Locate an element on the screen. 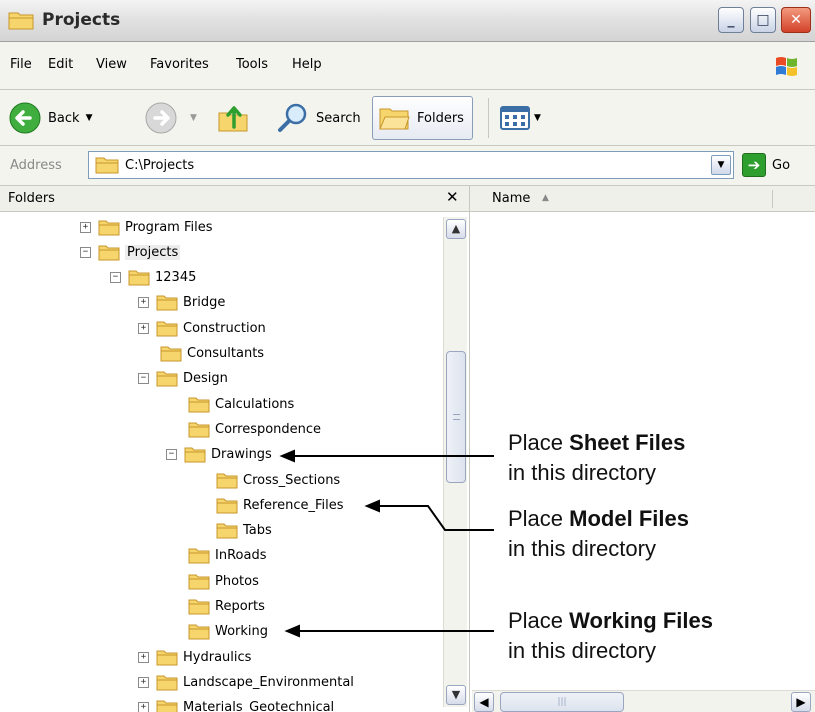 This screenshot has height=712, width=815. scroll-right-icon: ▶ is located at coordinates (801, 702).